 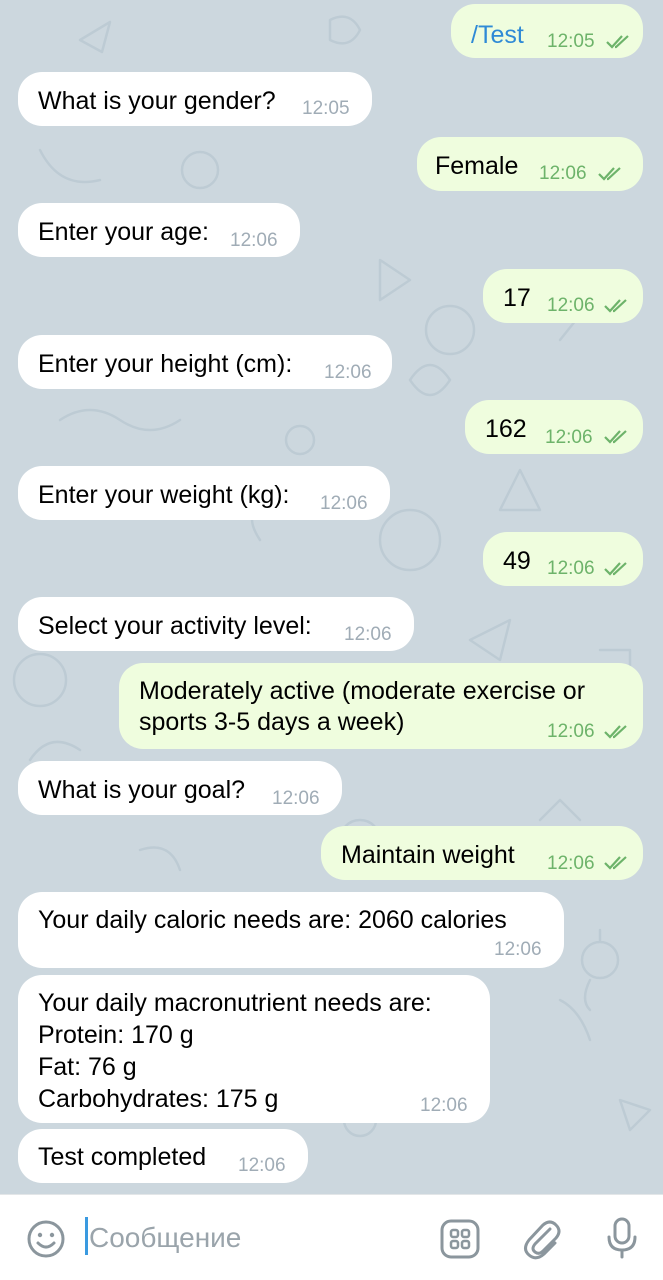 I want to click on message-incoming: What is your goal? 12:06, so click(x=180, y=788).